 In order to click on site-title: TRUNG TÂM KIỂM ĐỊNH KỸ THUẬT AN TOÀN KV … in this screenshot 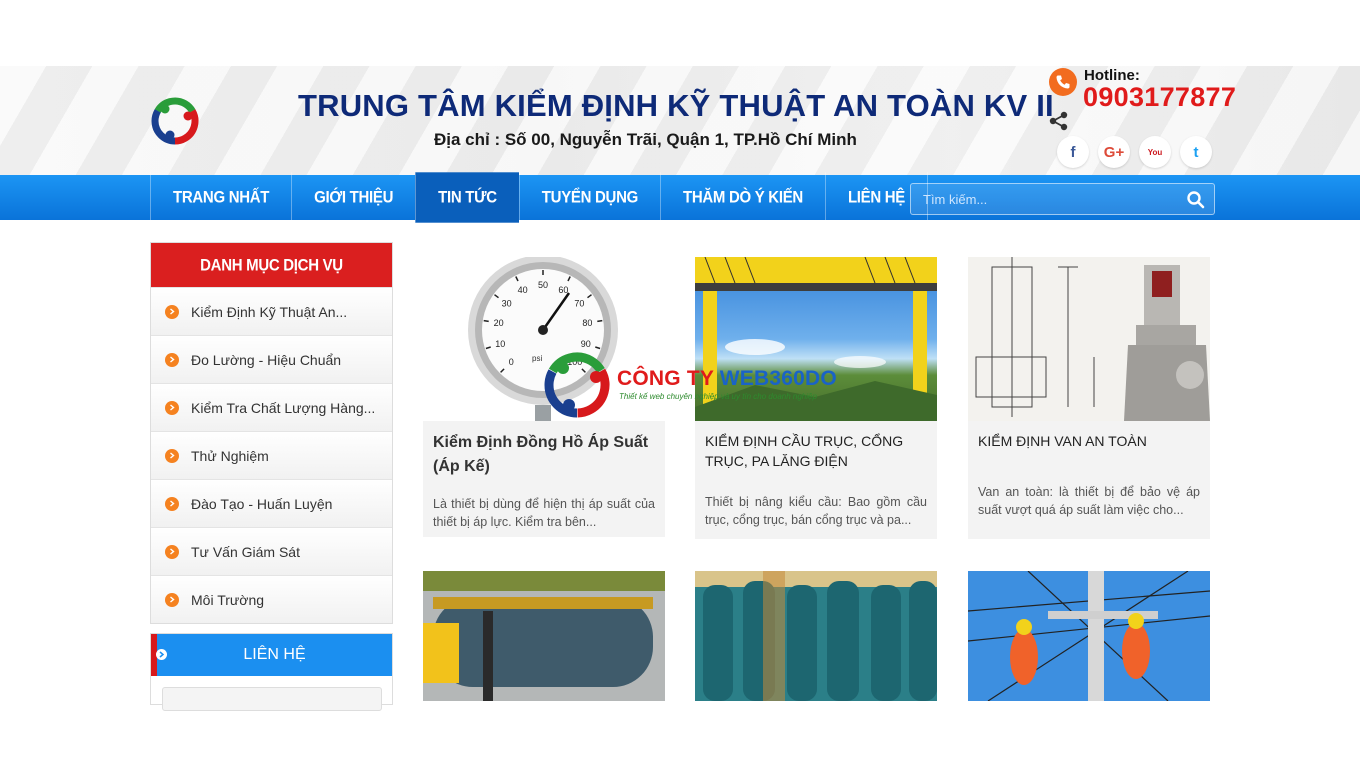, I will do `click(676, 105)`.